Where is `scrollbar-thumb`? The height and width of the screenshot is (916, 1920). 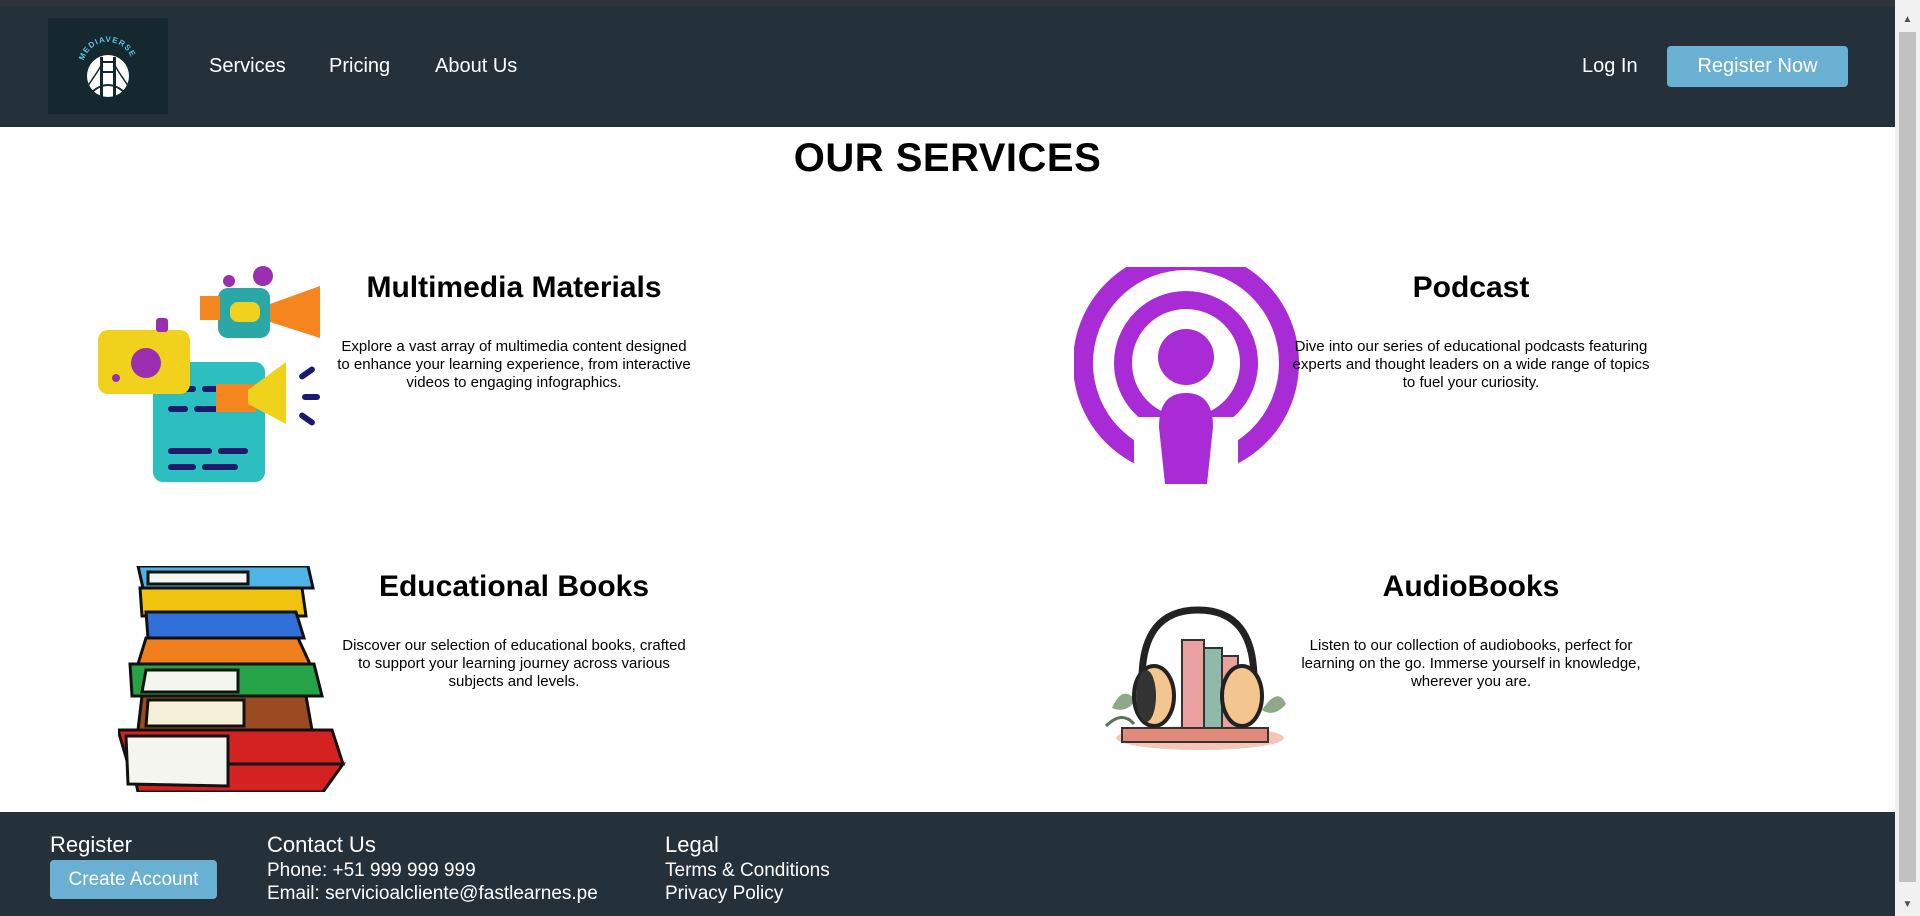 scrollbar-thumb is located at coordinates (1907, 457).